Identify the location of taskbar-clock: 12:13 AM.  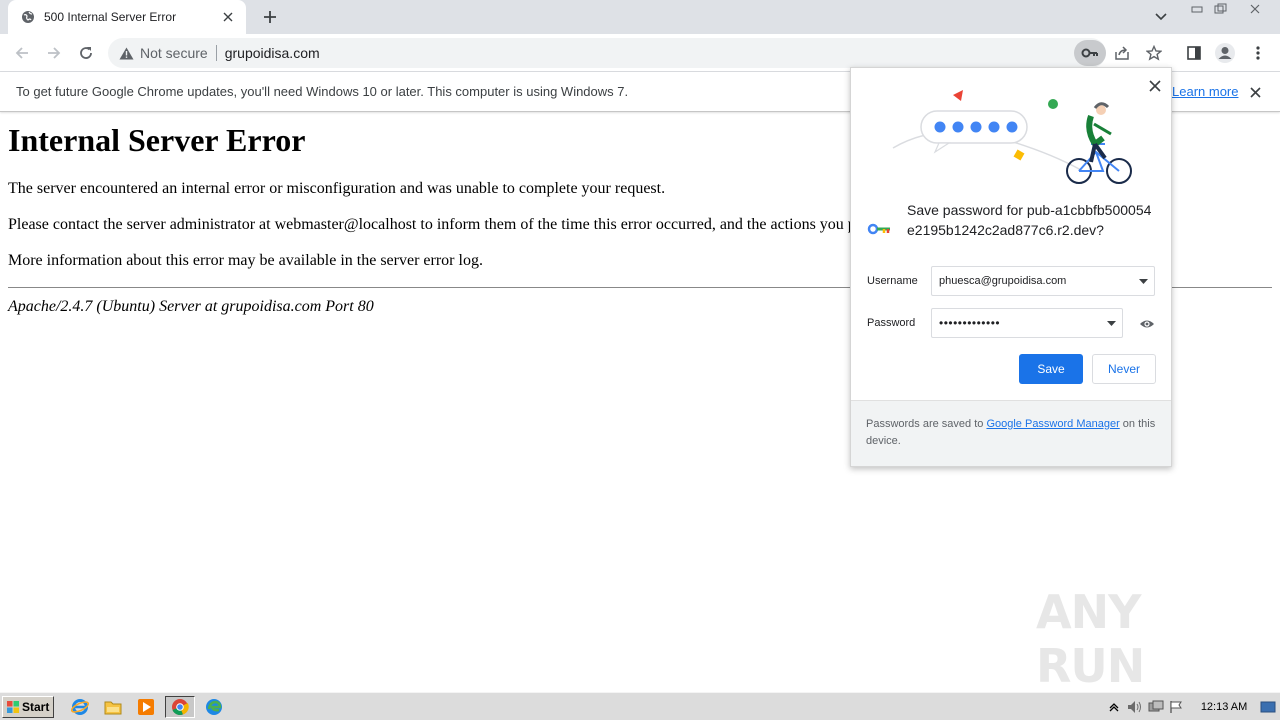
(1224, 707).